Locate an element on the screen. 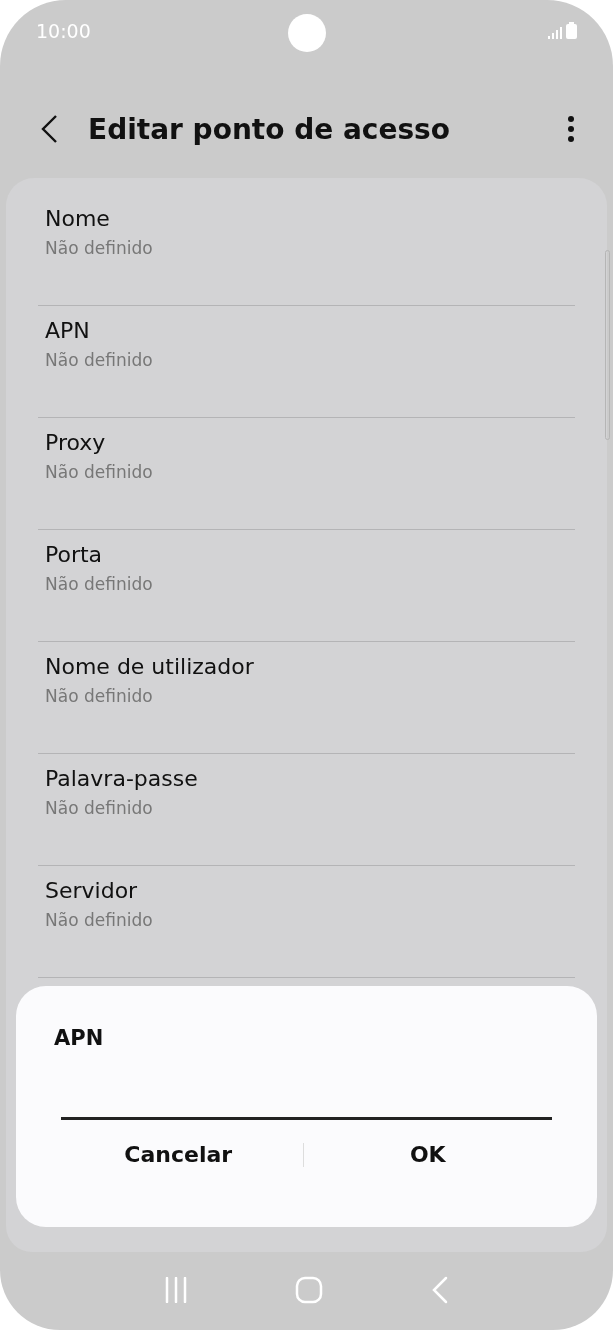 This screenshot has width=613, height=1330. battery-icon is located at coordinates (571, 30).